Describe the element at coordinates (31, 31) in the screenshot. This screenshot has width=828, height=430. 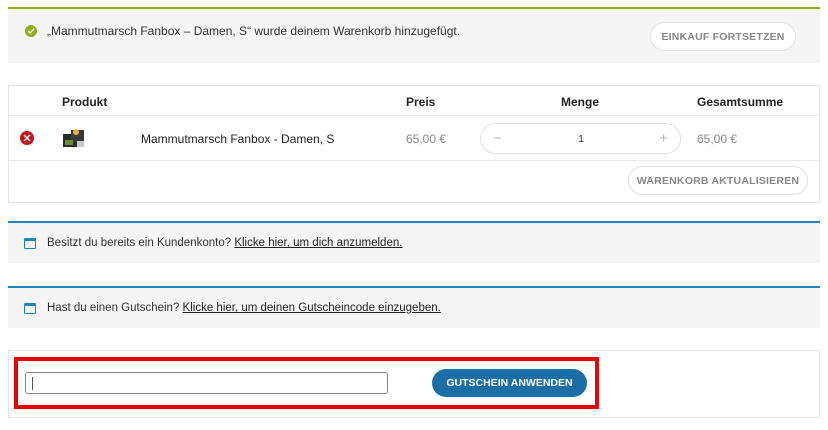
I see `check-circle-icon` at that location.